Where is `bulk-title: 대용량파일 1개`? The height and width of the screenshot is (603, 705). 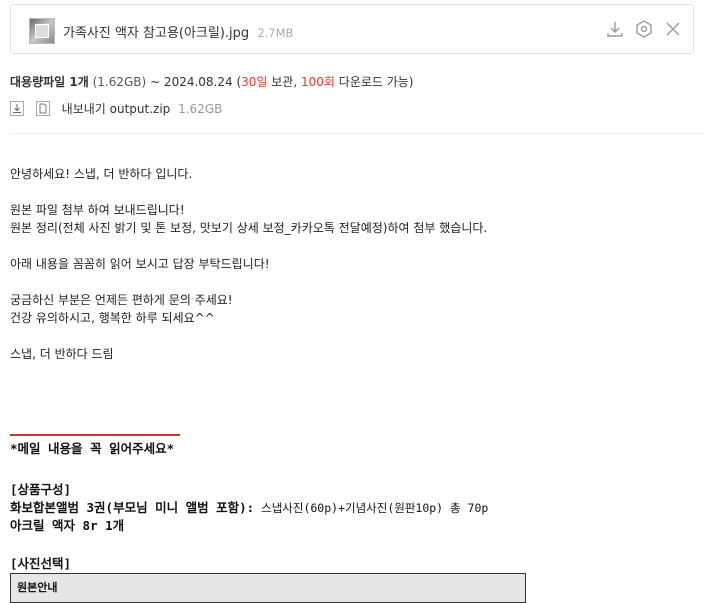
bulk-title: 대용량파일 1개 is located at coordinates (49, 82).